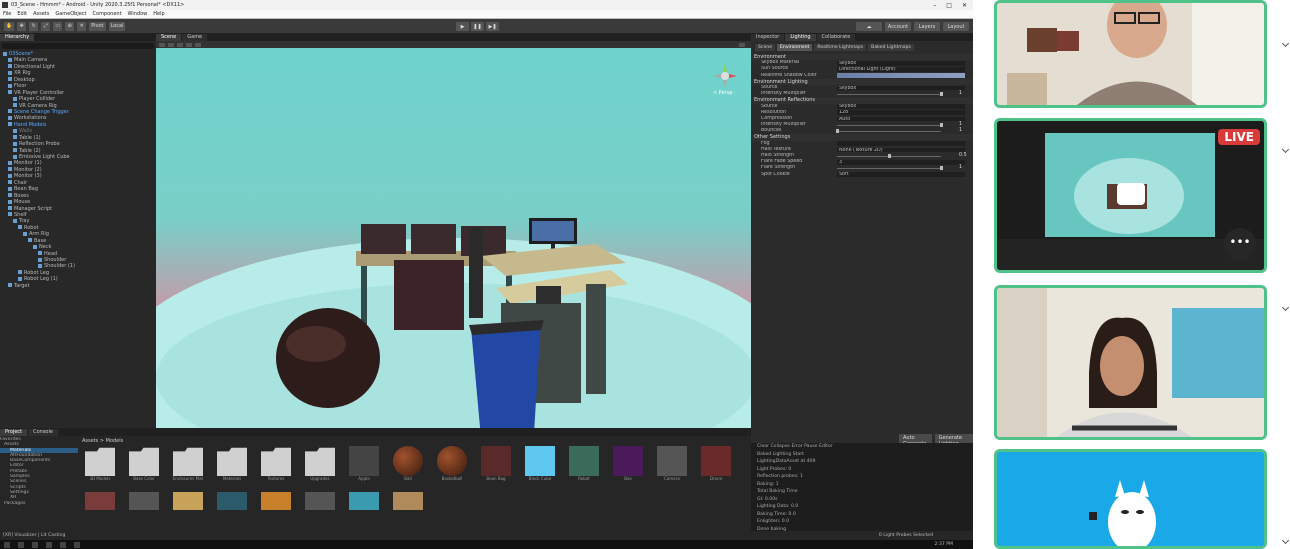 The width and height of the screenshot is (1290, 549). What do you see at coordinates (169, 37) in the screenshot?
I see `tab-scene: Scene` at bounding box center [169, 37].